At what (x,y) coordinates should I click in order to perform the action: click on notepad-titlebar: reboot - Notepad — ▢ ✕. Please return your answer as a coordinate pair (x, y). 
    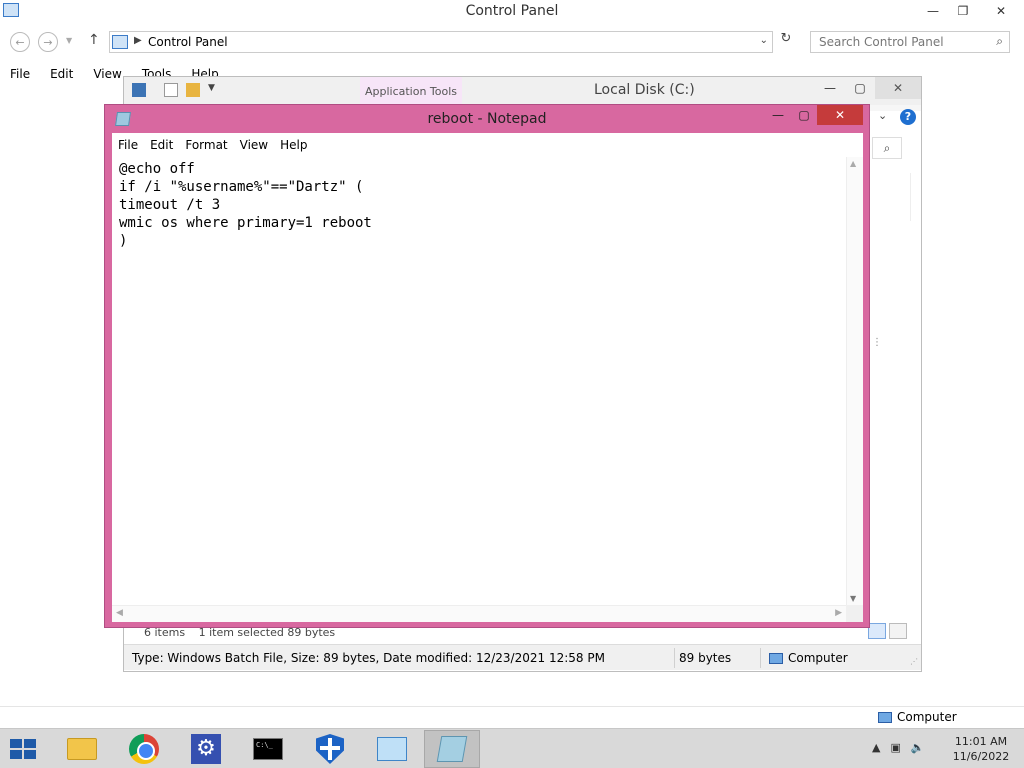
    Looking at the image, I should click on (487, 119).